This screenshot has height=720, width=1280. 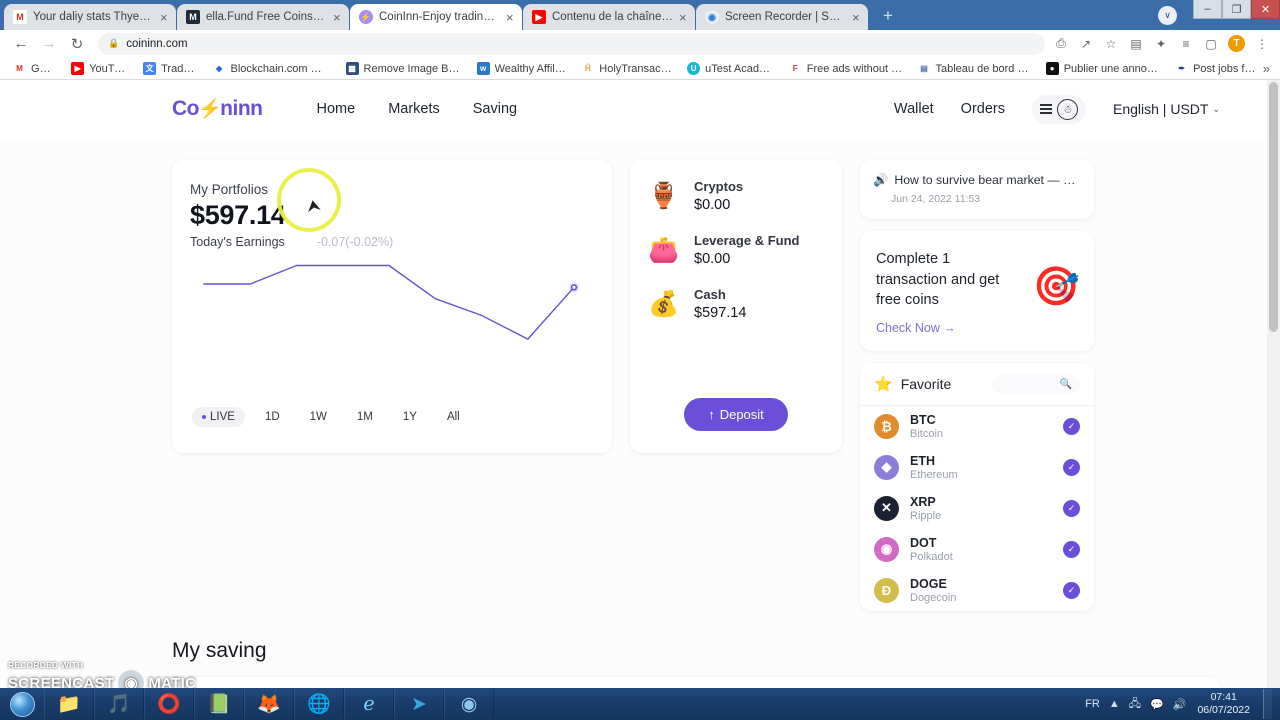 What do you see at coordinates (977, 467) in the screenshot?
I see `favorite-coin-row: ◆ ETH Ethereum ✓` at bounding box center [977, 467].